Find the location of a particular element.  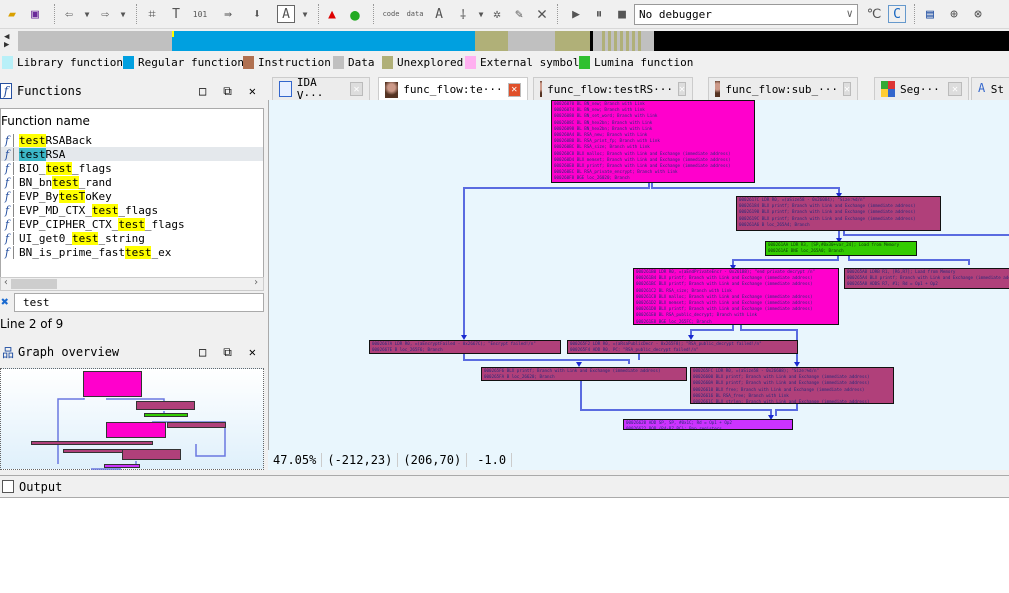

breakpoints-icon: ▤ is located at coordinates (930, 14).